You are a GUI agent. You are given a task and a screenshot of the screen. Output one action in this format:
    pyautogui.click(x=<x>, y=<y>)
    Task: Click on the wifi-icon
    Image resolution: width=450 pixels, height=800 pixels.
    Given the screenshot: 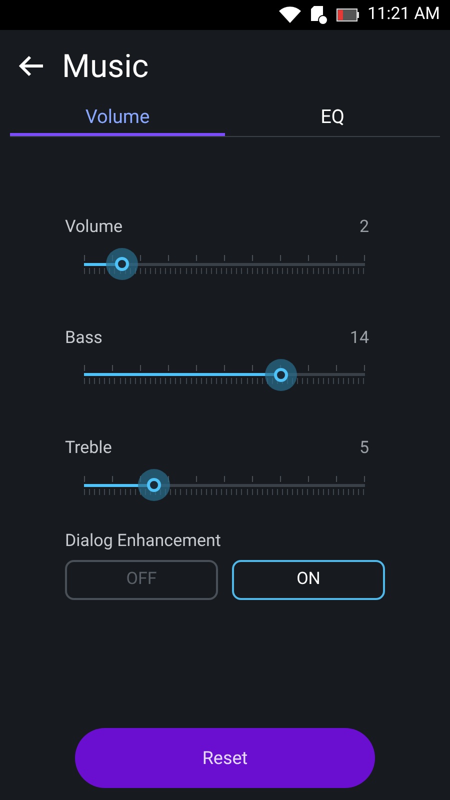 What is the action you would take?
    pyautogui.click(x=290, y=15)
    